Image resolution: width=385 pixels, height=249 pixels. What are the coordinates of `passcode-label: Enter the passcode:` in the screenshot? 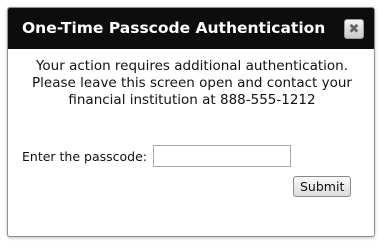 It's located at (84, 156).